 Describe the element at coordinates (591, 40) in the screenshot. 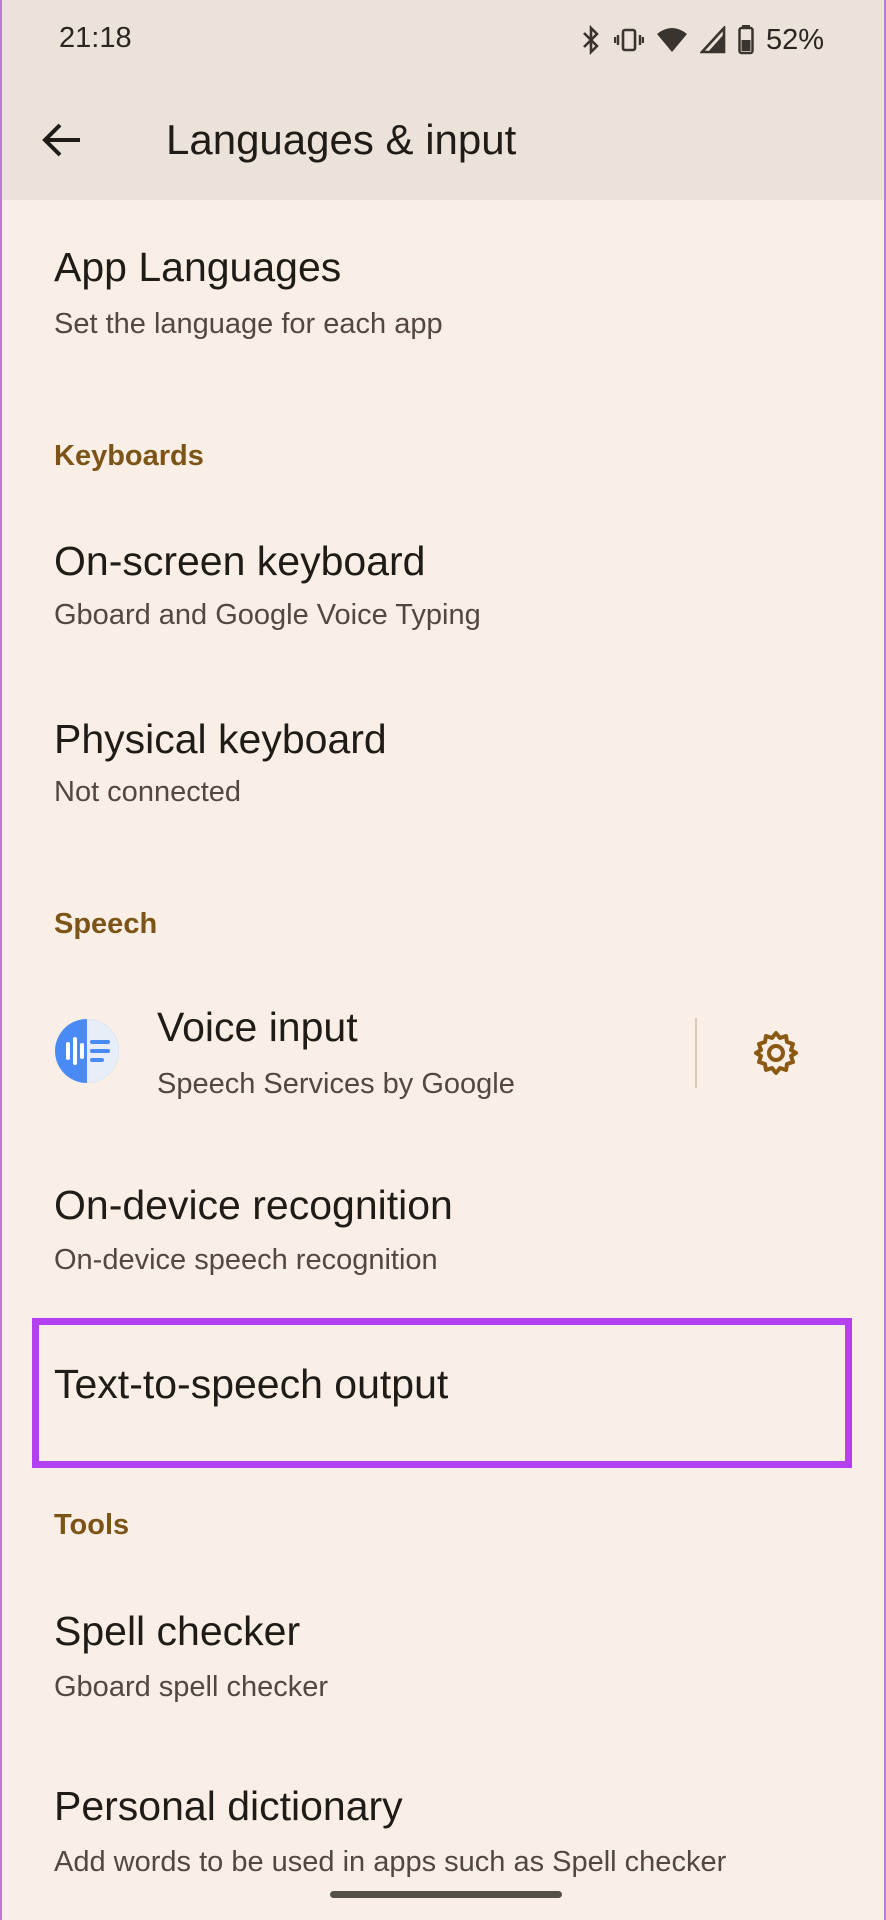

I see `bluetooth-icon` at that location.